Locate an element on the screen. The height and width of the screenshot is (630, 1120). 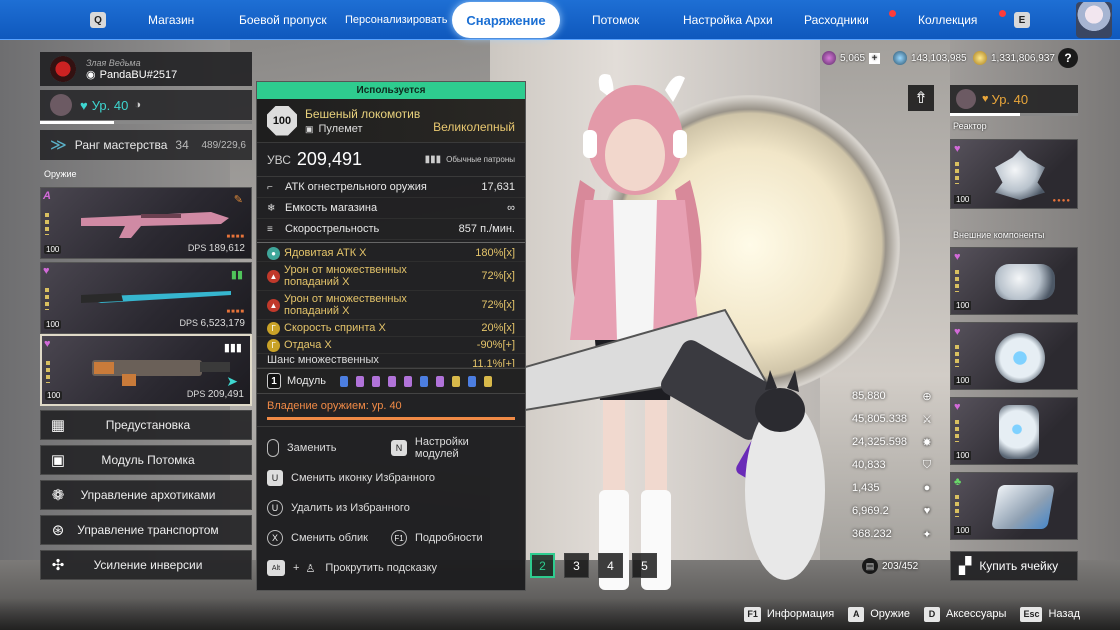
player-title: Злая Ведьма is located at coordinates (113, 62).